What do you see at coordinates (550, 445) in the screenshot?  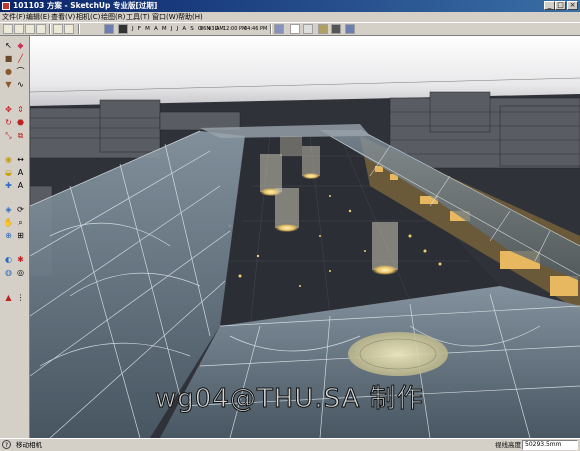 I see `measurements-box: 50293.5mm` at bounding box center [550, 445].